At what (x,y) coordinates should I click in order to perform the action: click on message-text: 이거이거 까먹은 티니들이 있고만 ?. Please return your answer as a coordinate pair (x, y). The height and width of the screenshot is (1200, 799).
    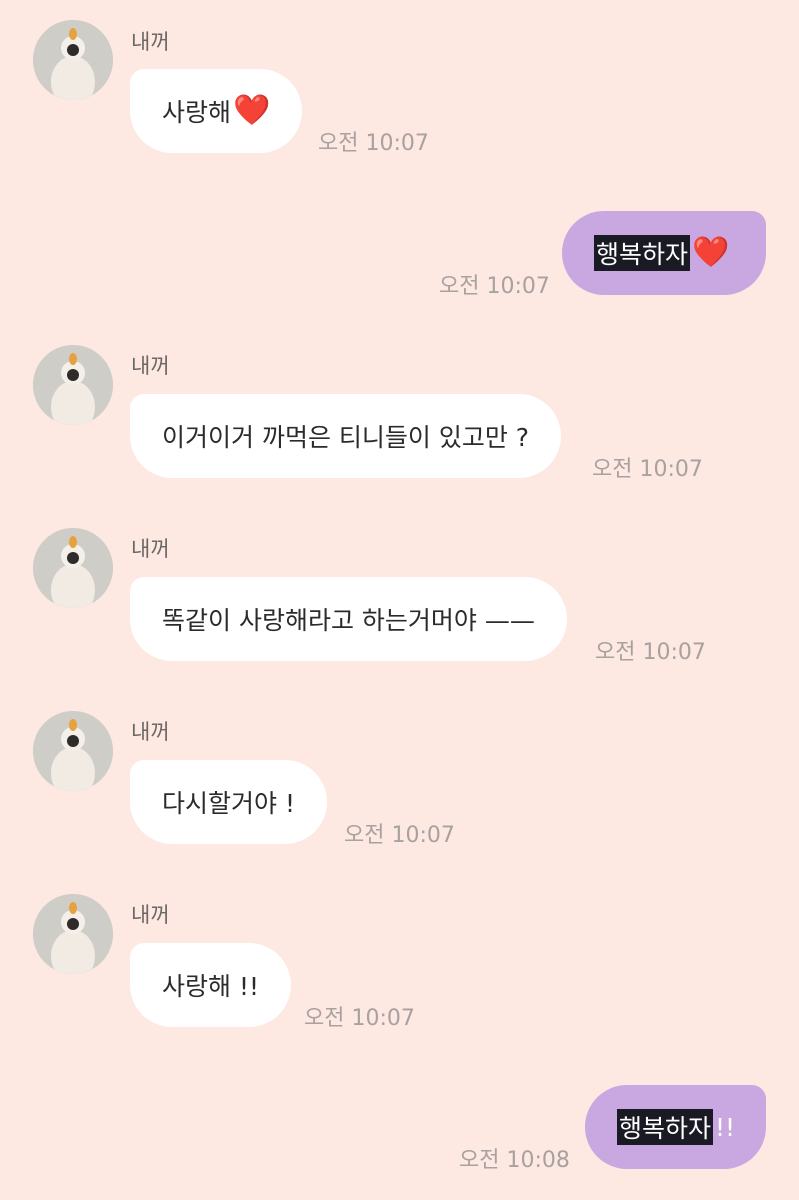
    Looking at the image, I should click on (346, 437).